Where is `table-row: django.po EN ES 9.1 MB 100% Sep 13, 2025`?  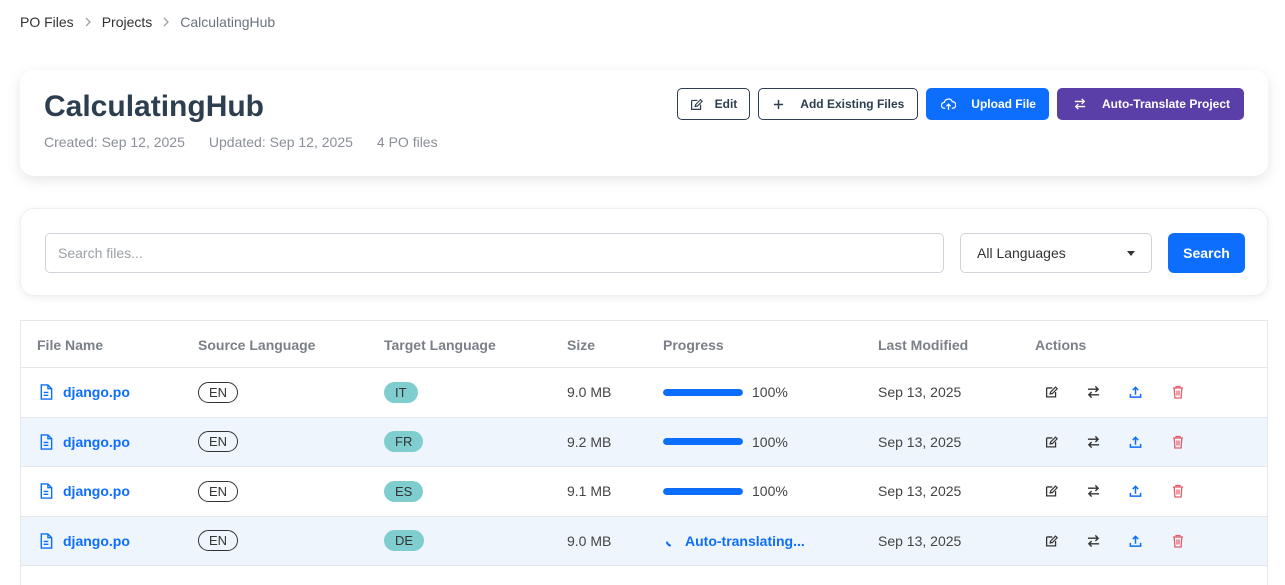 table-row: django.po EN ES 9.1 MB 100% Sep 13, 2025 is located at coordinates (644, 492).